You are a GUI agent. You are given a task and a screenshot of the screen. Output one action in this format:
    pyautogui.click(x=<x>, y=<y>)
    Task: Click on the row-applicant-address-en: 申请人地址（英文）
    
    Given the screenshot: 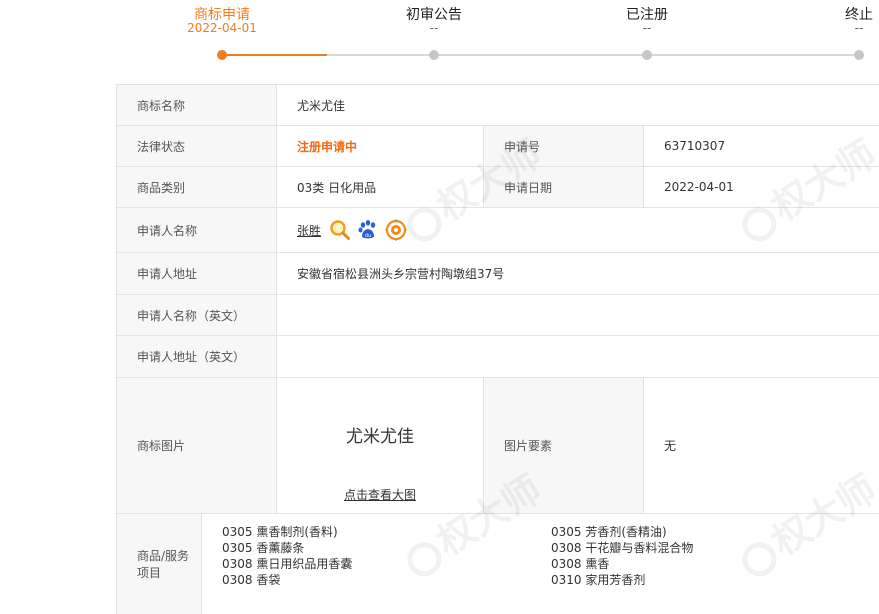 What is the action you would take?
    pyautogui.click(x=498, y=357)
    